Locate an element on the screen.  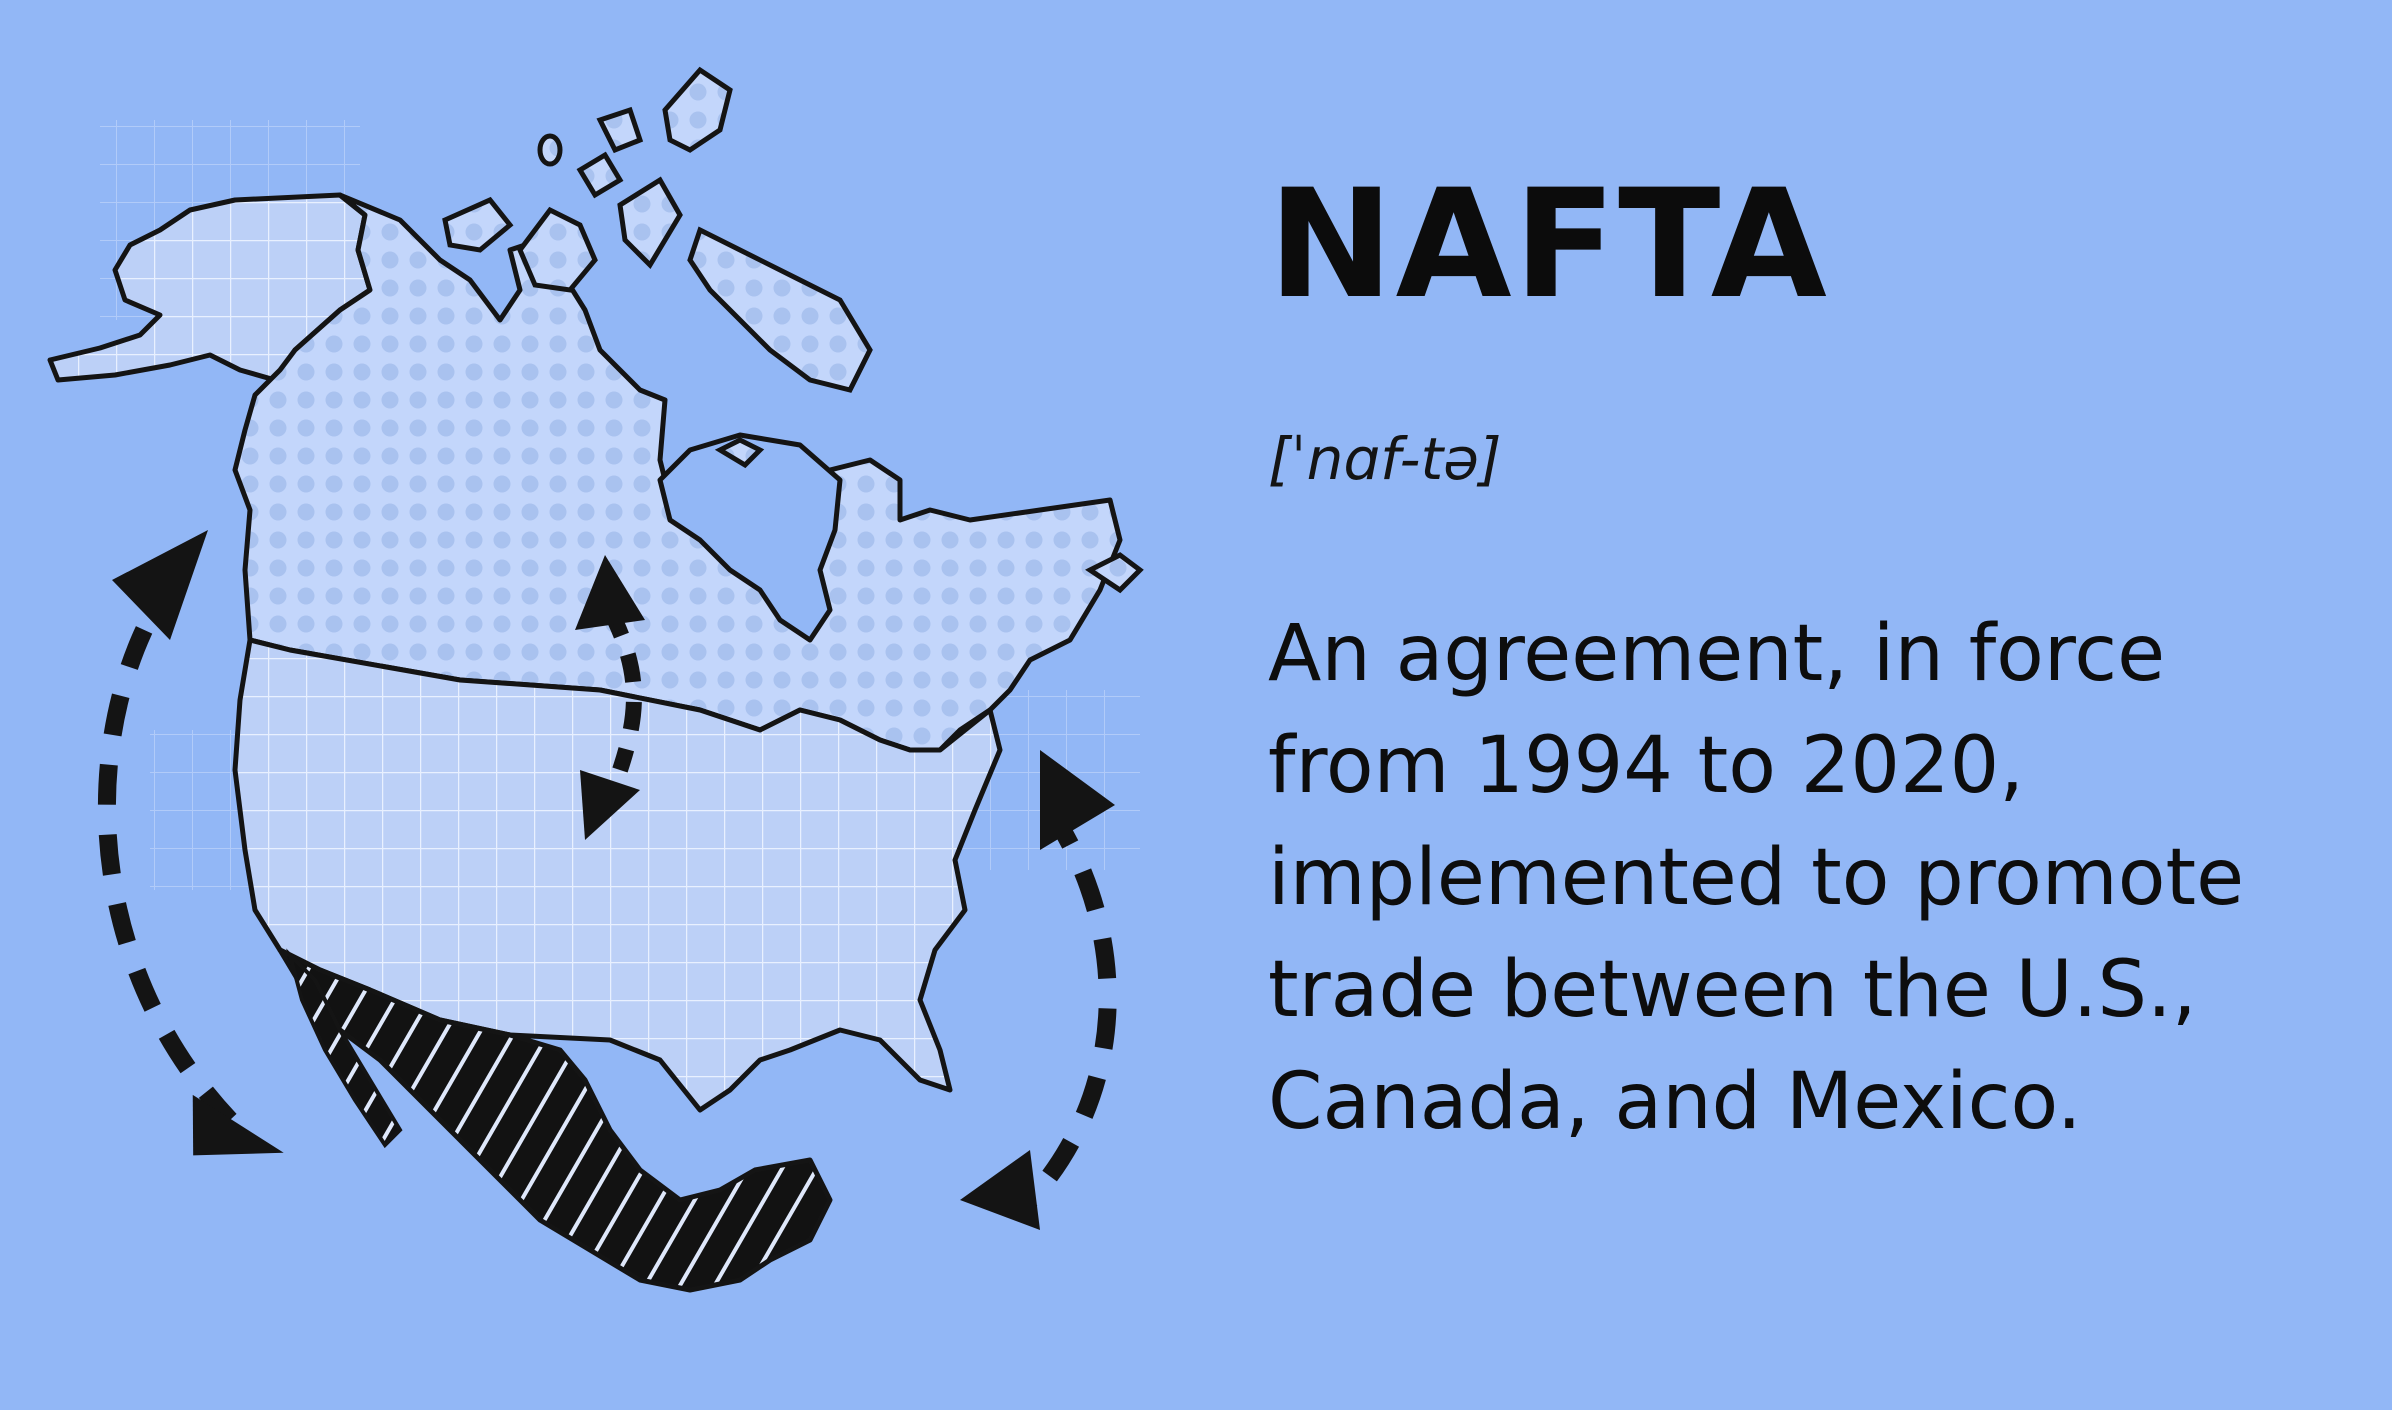
term-title: NAFTA is located at coordinates (1548, 245).